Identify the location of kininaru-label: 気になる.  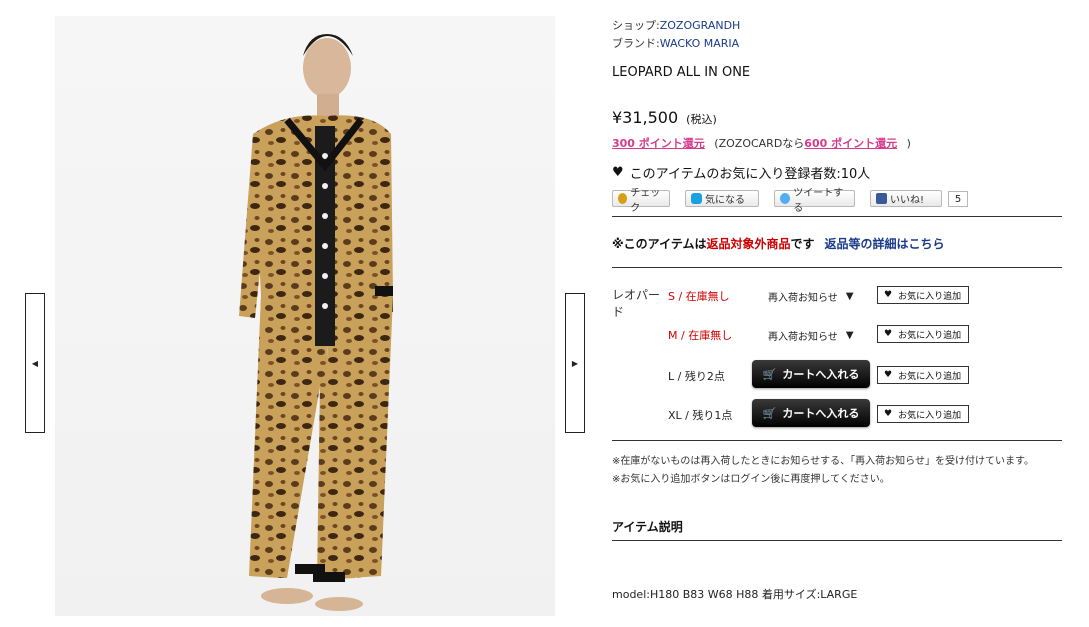
(725, 200).